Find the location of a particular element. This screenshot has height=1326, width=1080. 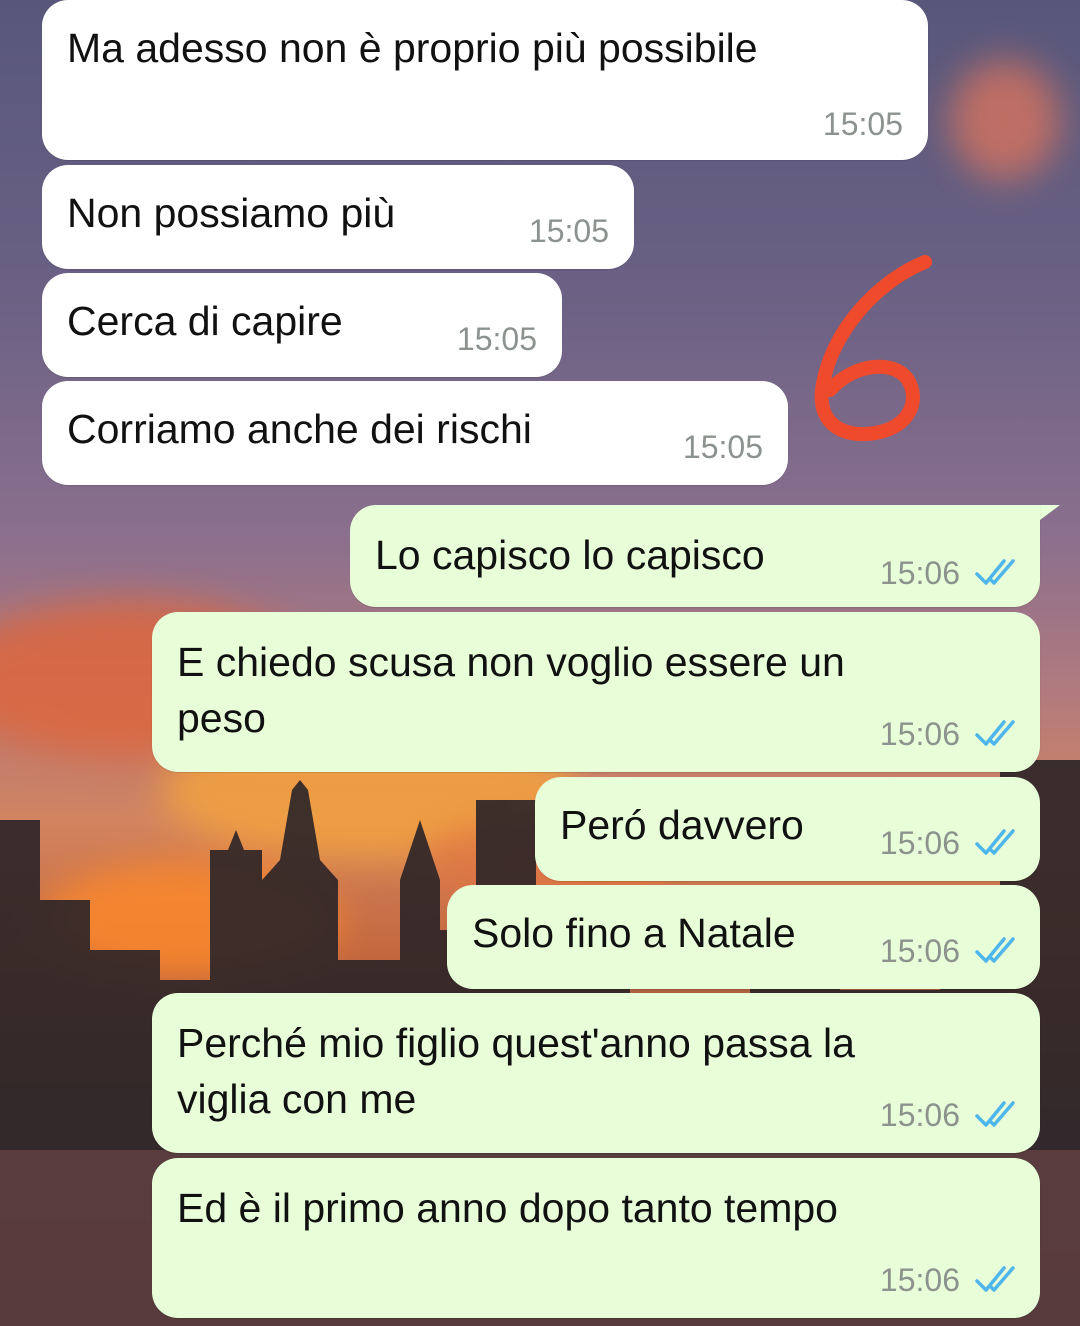

outgoing-message: Solo fino a Natale 15:06 is located at coordinates (743, 937).